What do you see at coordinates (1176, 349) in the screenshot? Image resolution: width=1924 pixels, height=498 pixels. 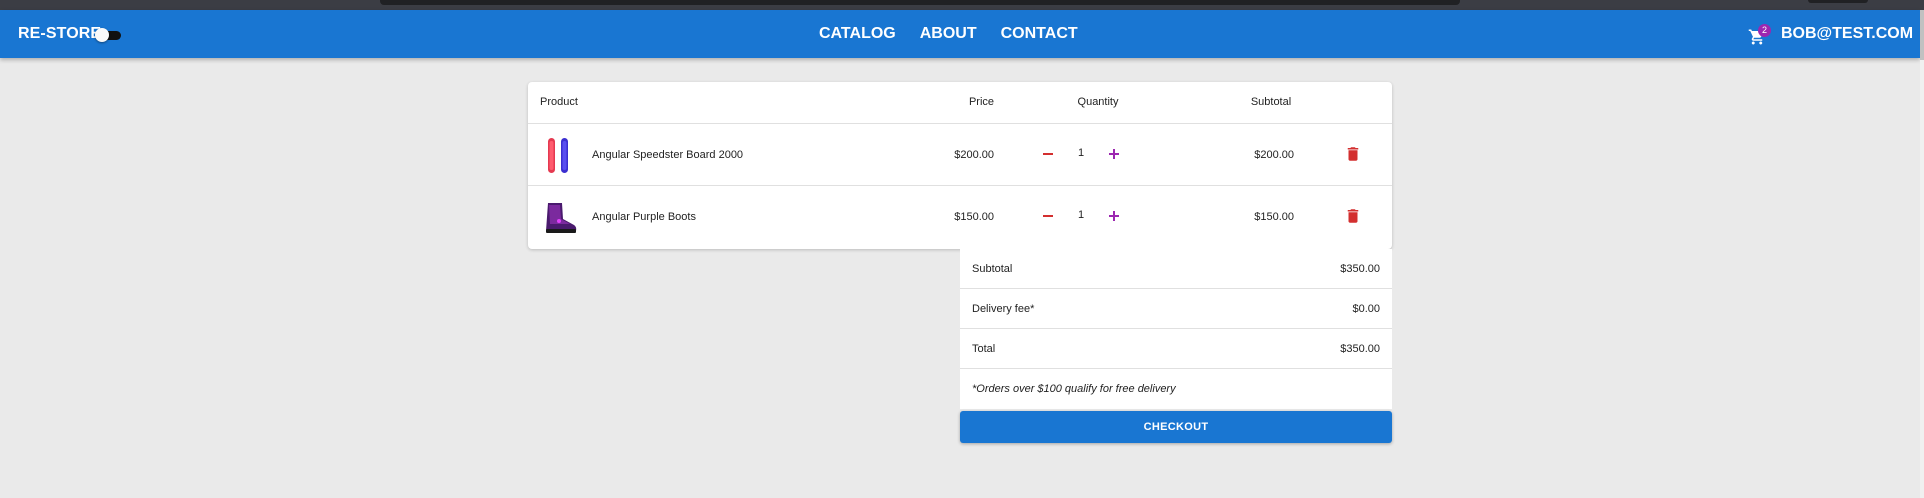 I see `summary-total-row: Total $350.00` at bounding box center [1176, 349].